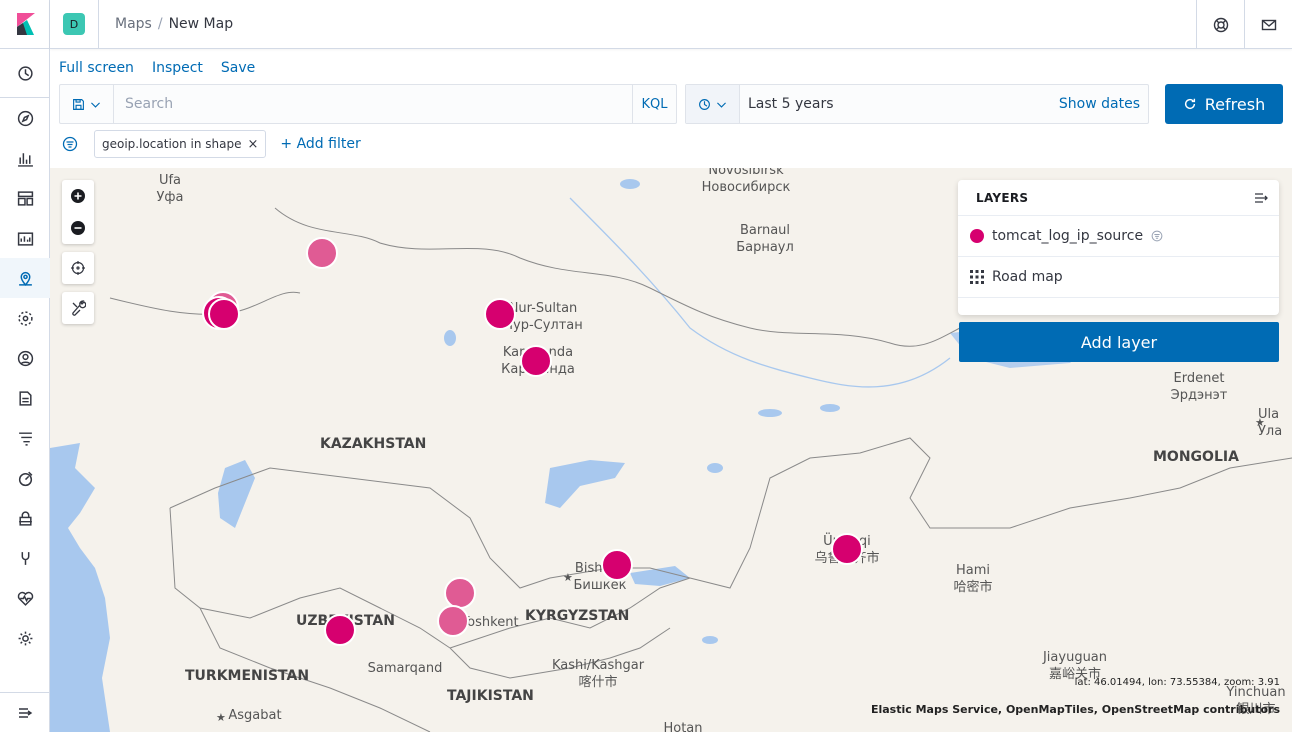  Describe the element at coordinates (598, 674) in the screenshot. I see `place-label-kashi: Kashi/Kashgar 喀什市` at that location.